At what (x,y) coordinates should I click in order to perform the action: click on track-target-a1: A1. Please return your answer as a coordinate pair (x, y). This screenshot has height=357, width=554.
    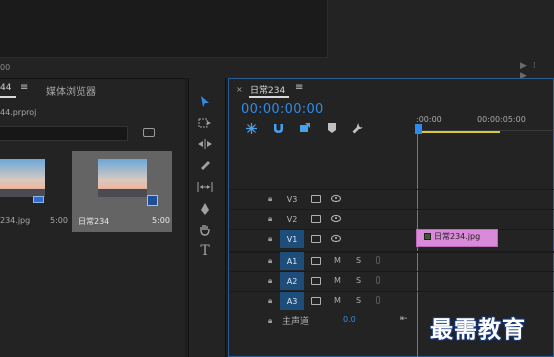
    Looking at the image, I should click on (292, 261).